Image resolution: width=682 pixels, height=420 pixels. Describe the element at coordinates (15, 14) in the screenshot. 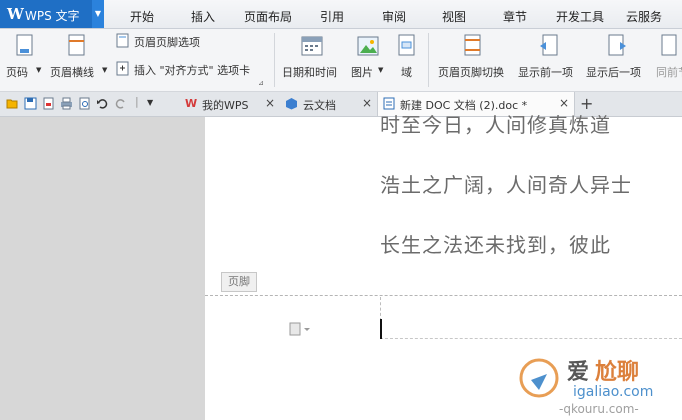

I see `wps-logo-icon: W` at that location.